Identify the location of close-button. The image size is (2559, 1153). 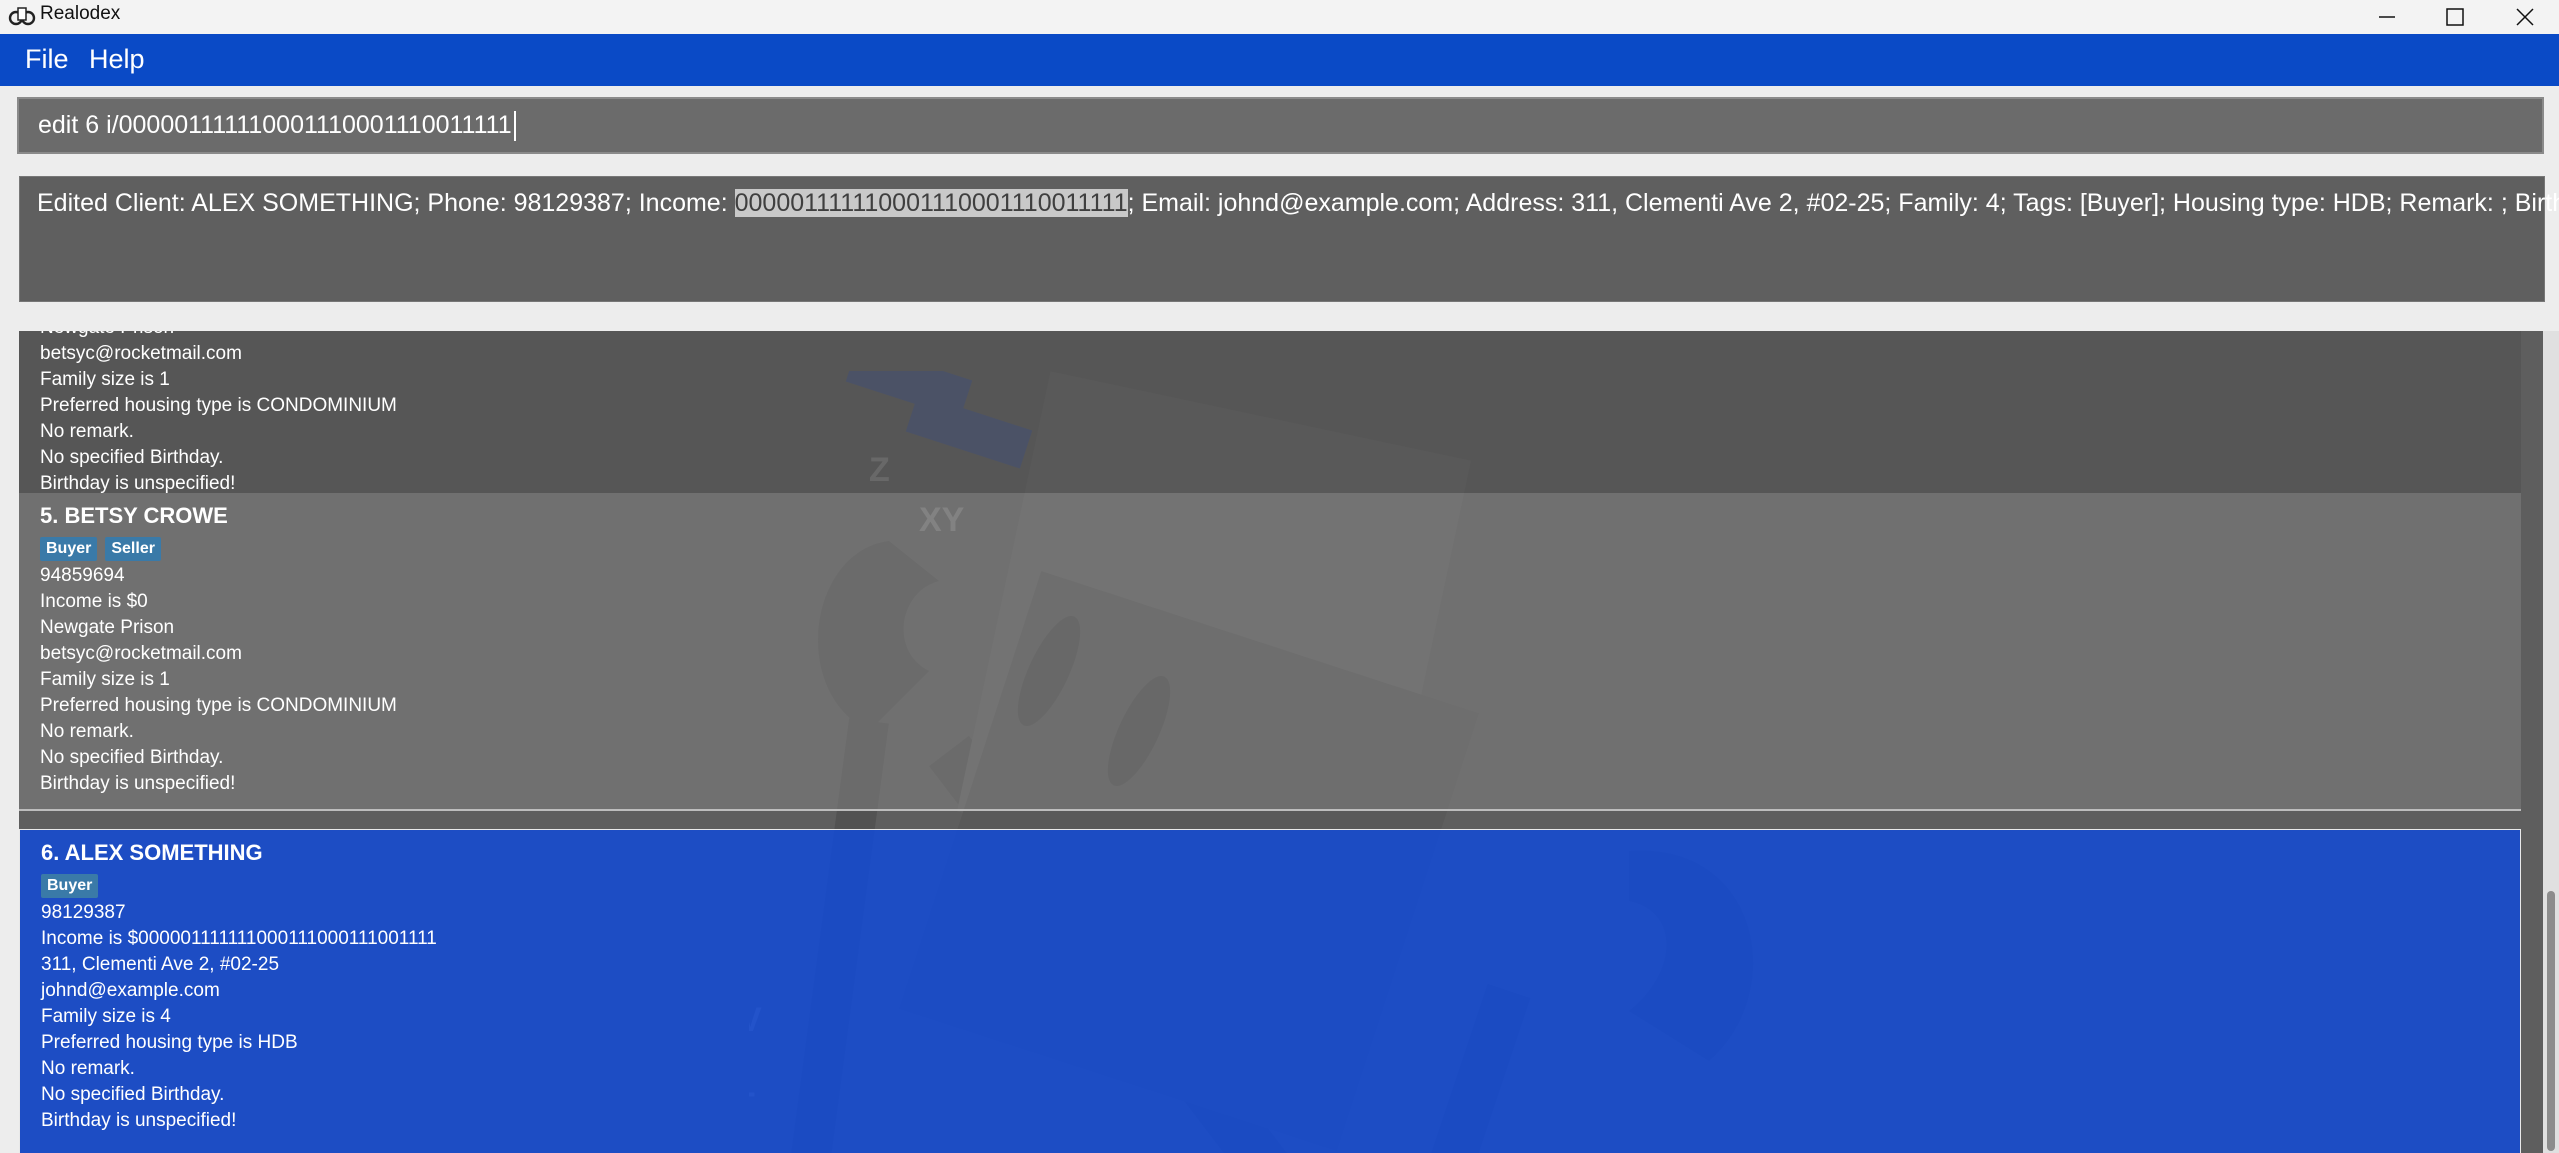
(2524, 17).